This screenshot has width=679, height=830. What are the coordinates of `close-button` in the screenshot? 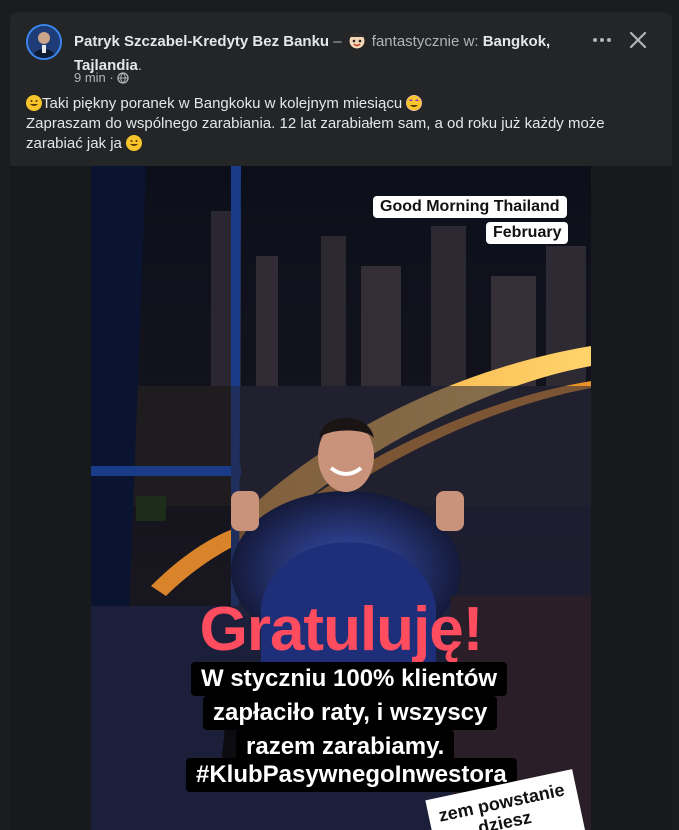 It's located at (638, 40).